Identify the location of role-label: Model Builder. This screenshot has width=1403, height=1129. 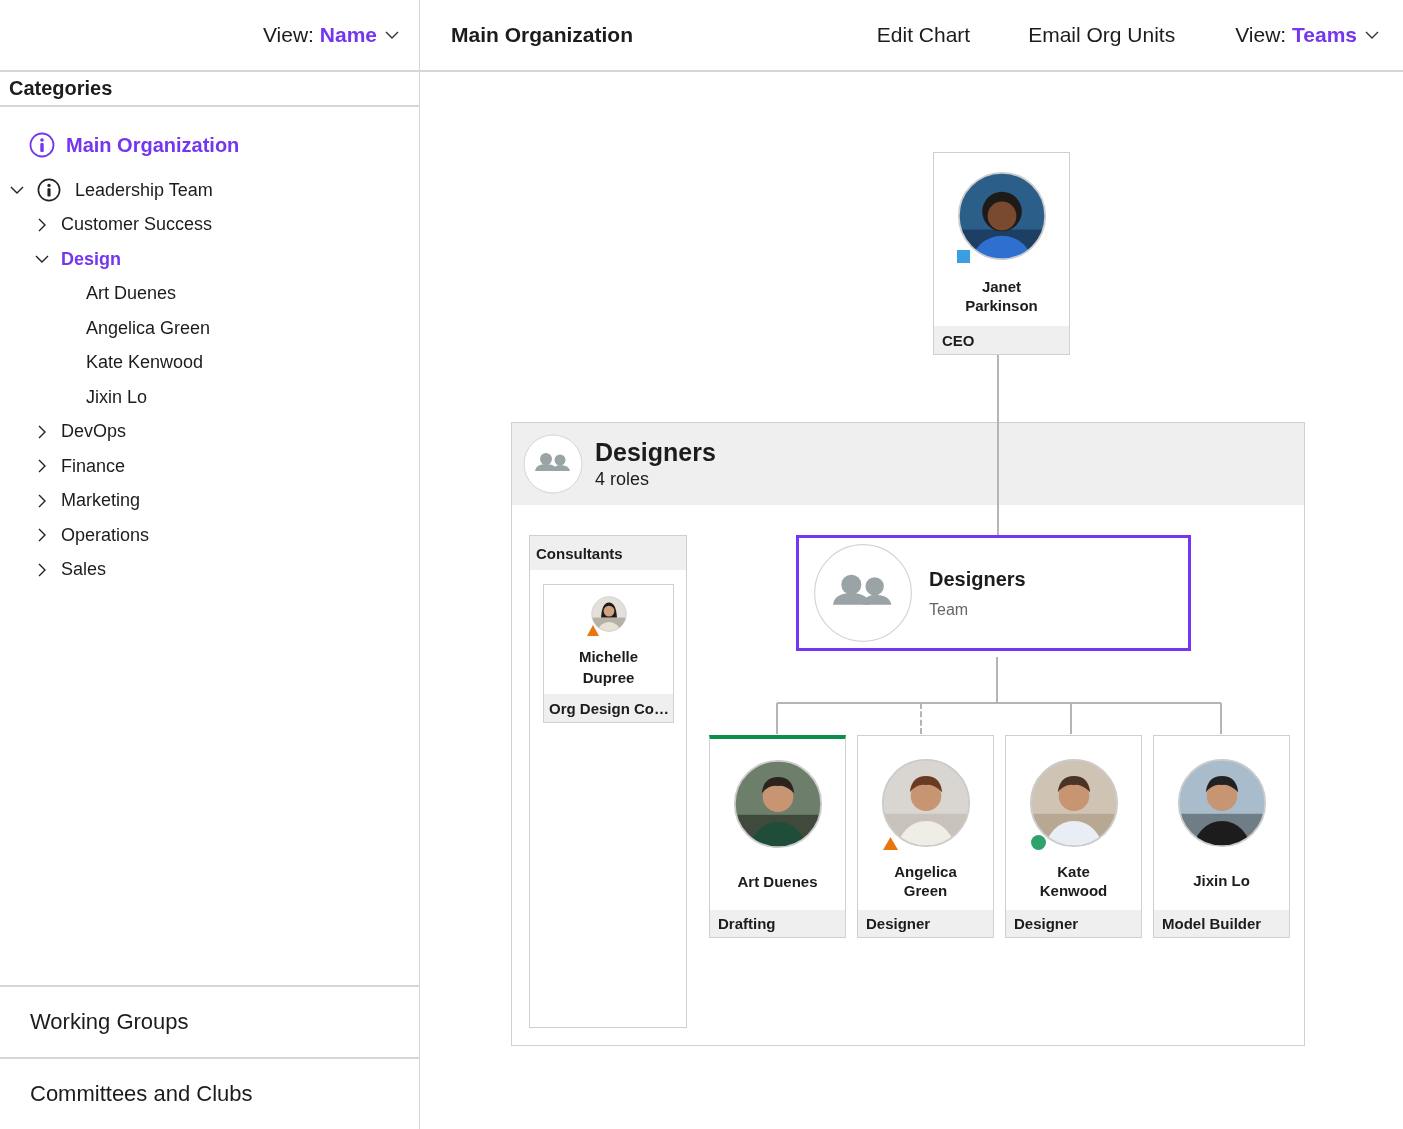
(1221, 923).